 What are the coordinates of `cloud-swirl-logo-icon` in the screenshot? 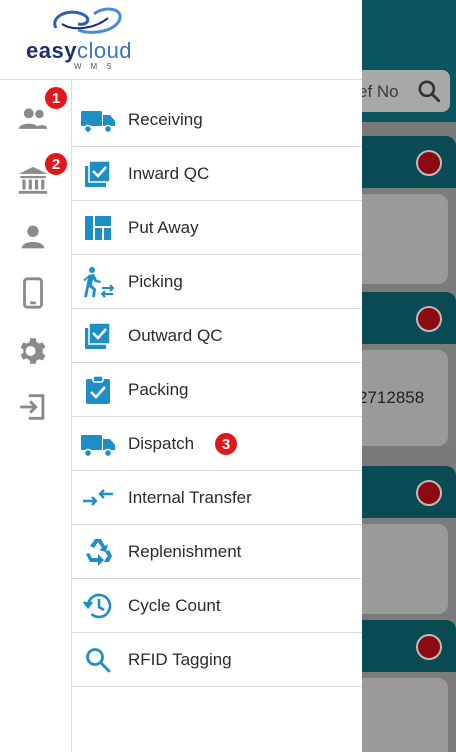 It's located at (87, 20).